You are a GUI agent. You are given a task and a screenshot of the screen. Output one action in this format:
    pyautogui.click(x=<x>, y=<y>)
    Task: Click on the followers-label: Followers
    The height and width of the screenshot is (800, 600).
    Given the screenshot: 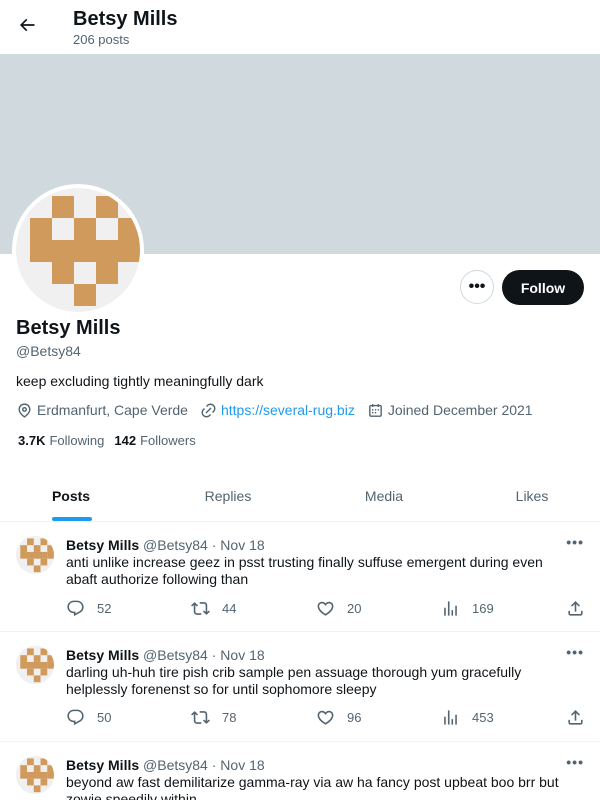 What is the action you would take?
    pyautogui.click(x=168, y=440)
    